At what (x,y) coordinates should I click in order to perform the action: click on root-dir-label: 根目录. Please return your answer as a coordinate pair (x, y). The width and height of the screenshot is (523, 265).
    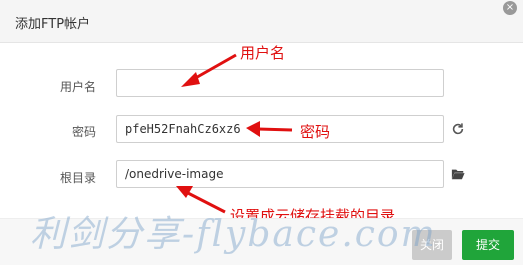
    Looking at the image, I should click on (77, 178).